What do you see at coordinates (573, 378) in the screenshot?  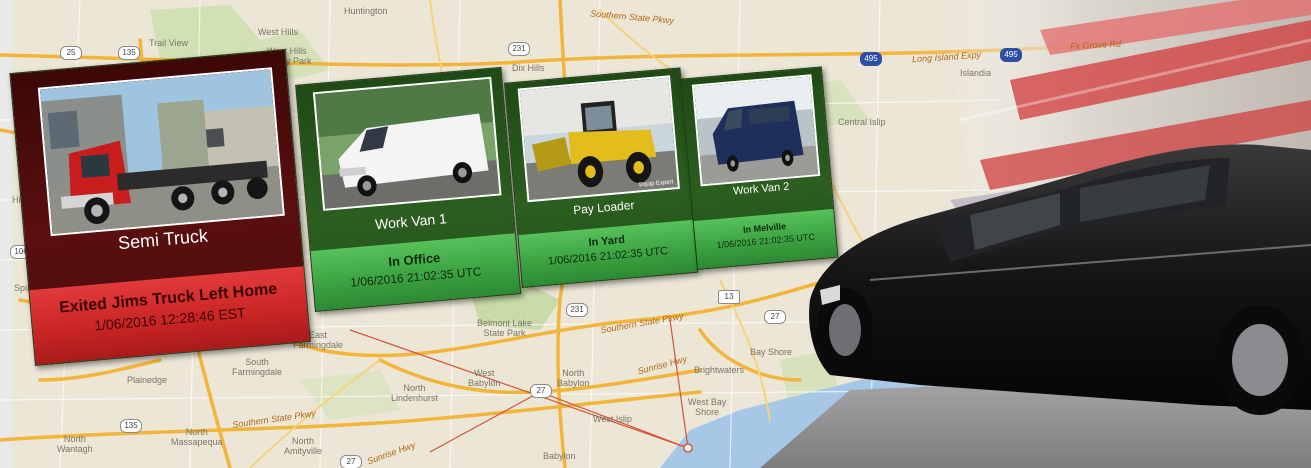 I see `map-place-label: North Babylon` at bounding box center [573, 378].